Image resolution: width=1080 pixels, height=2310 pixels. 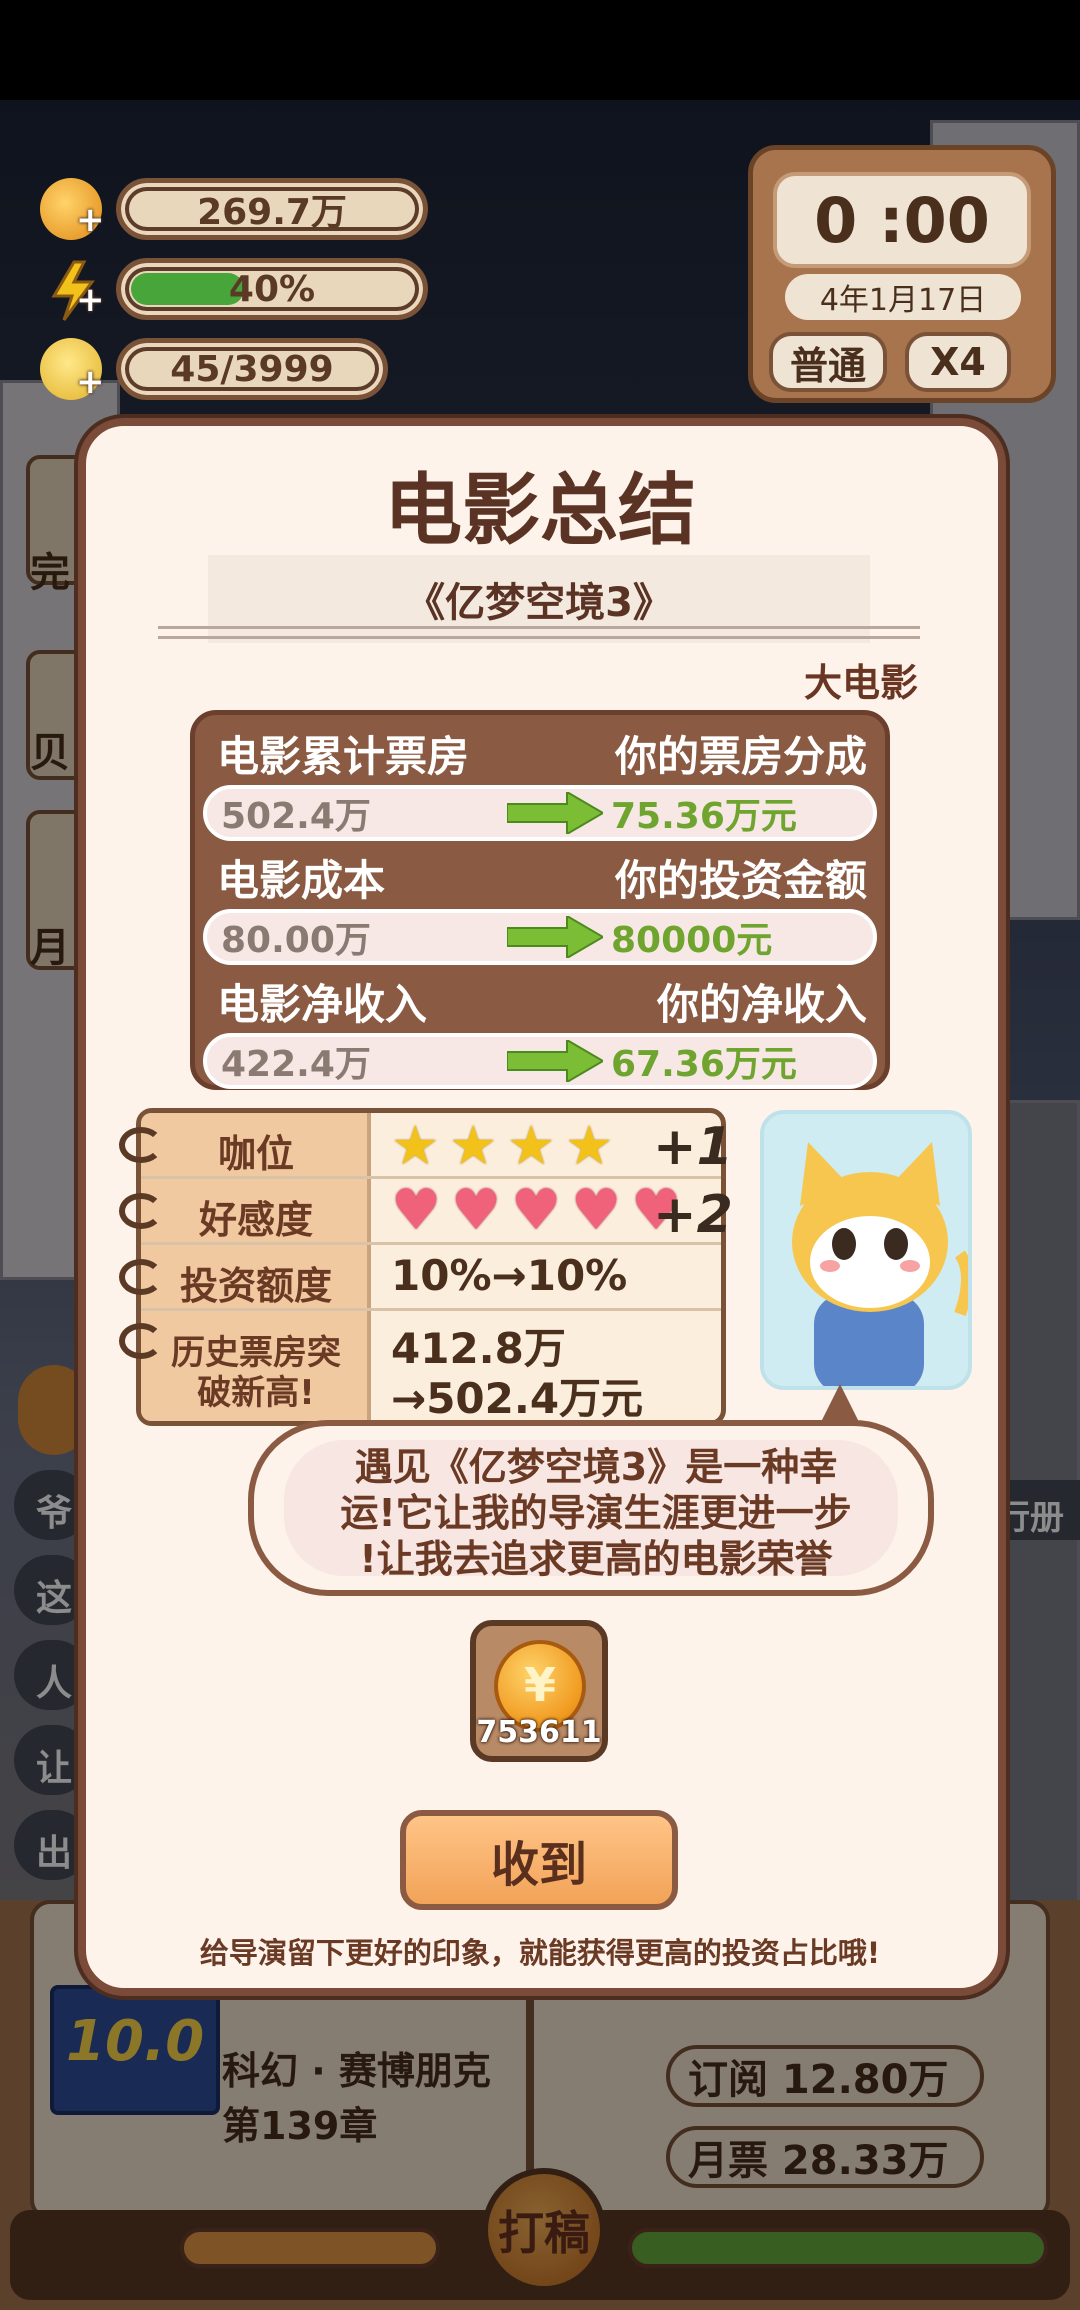 I want to click on quote-line: 遇见《亿梦空境3》是一种幸, so click(x=596, y=1467).